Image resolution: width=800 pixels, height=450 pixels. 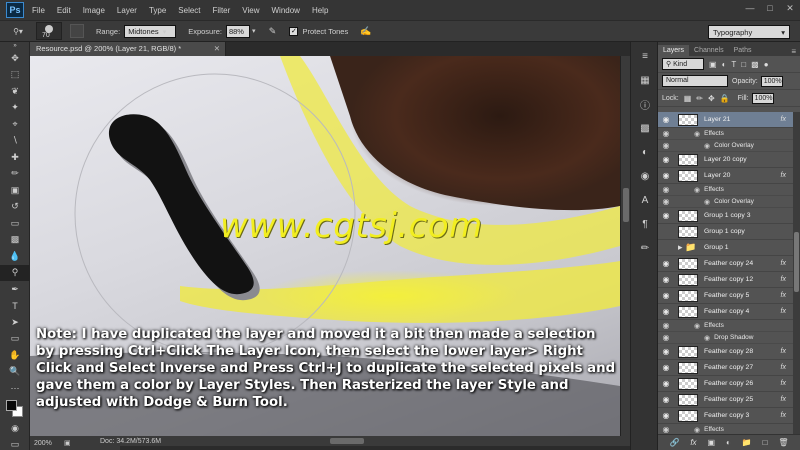 What do you see at coordinates (716, 247) in the screenshot?
I see `layer-name: Group 1` at bounding box center [716, 247].